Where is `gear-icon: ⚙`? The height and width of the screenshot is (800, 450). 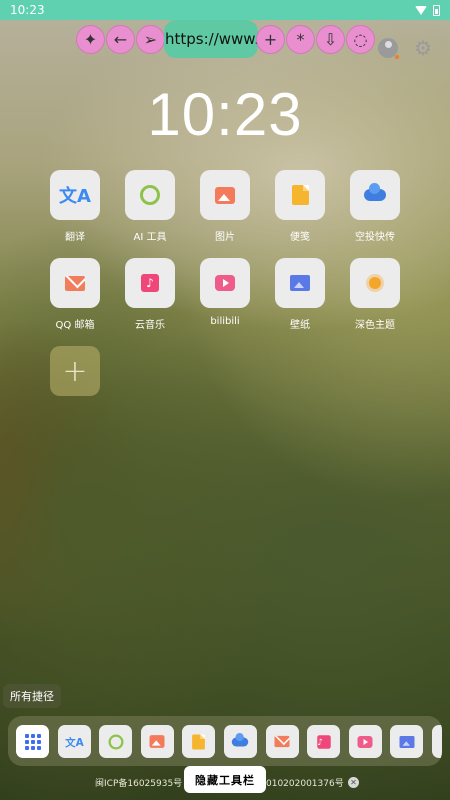
gear-icon: ⚙ is located at coordinates (423, 48).